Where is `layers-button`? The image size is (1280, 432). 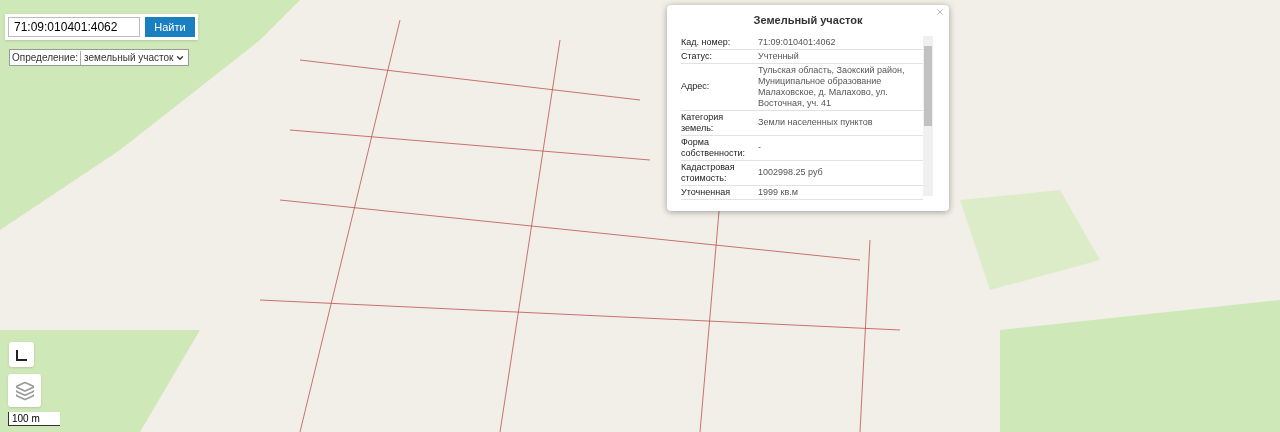
layers-button is located at coordinates (24, 390).